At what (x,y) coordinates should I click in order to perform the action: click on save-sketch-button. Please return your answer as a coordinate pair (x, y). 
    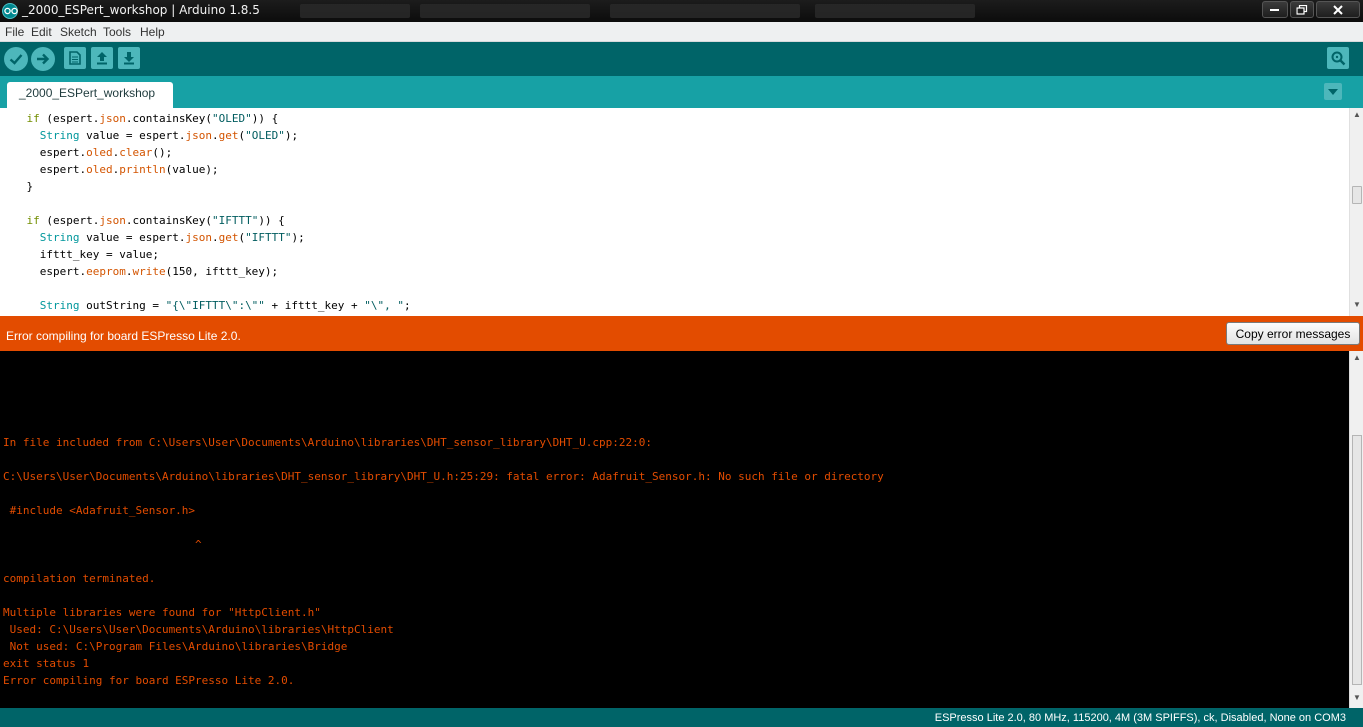
    Looking at the image, I should click on (129, 58).